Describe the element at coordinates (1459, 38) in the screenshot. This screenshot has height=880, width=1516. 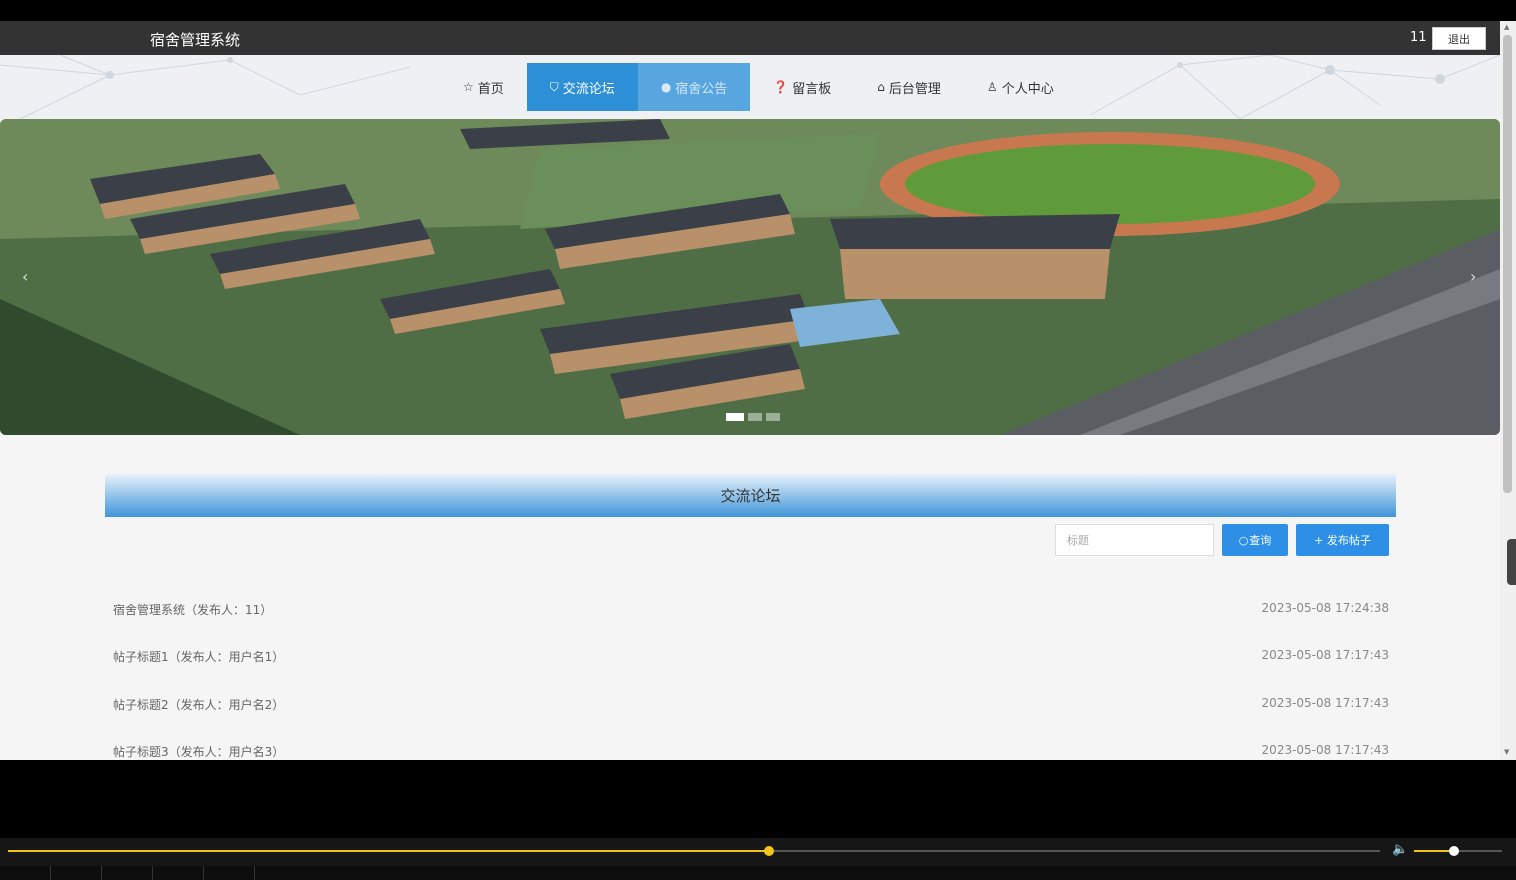
I see `logout-button: 退出` at that location.